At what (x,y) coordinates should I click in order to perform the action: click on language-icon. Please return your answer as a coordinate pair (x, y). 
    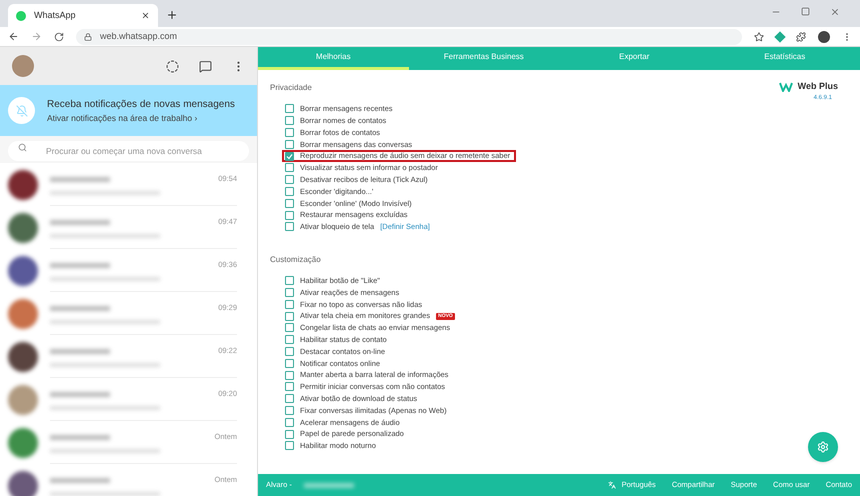
    Looking at the image, I should click on (612, 485).